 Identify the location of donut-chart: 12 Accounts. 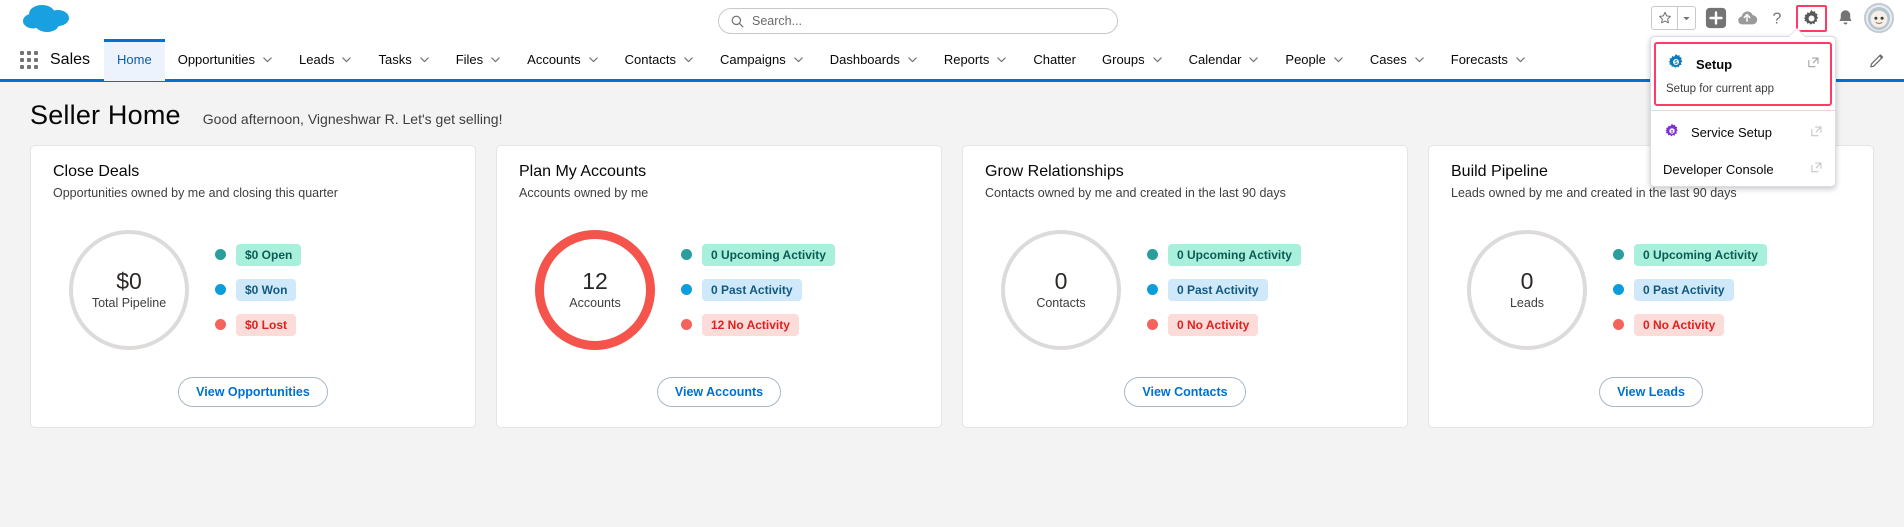
(595, 290).